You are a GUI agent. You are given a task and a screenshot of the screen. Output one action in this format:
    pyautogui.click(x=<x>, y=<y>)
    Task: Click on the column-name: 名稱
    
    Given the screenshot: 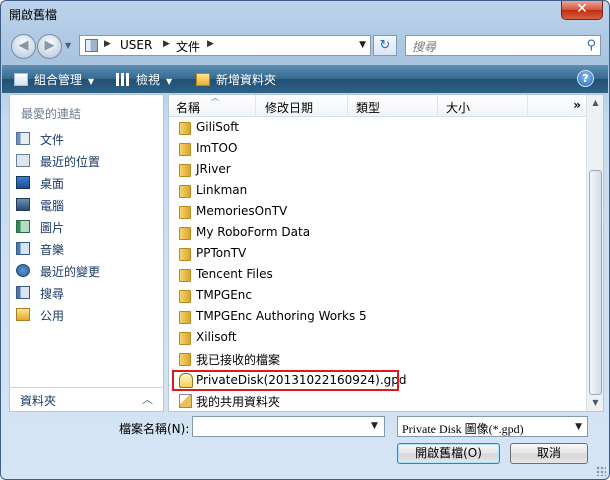 What is the action you would take?
    pyautogui.click(x=188, y=107)
    